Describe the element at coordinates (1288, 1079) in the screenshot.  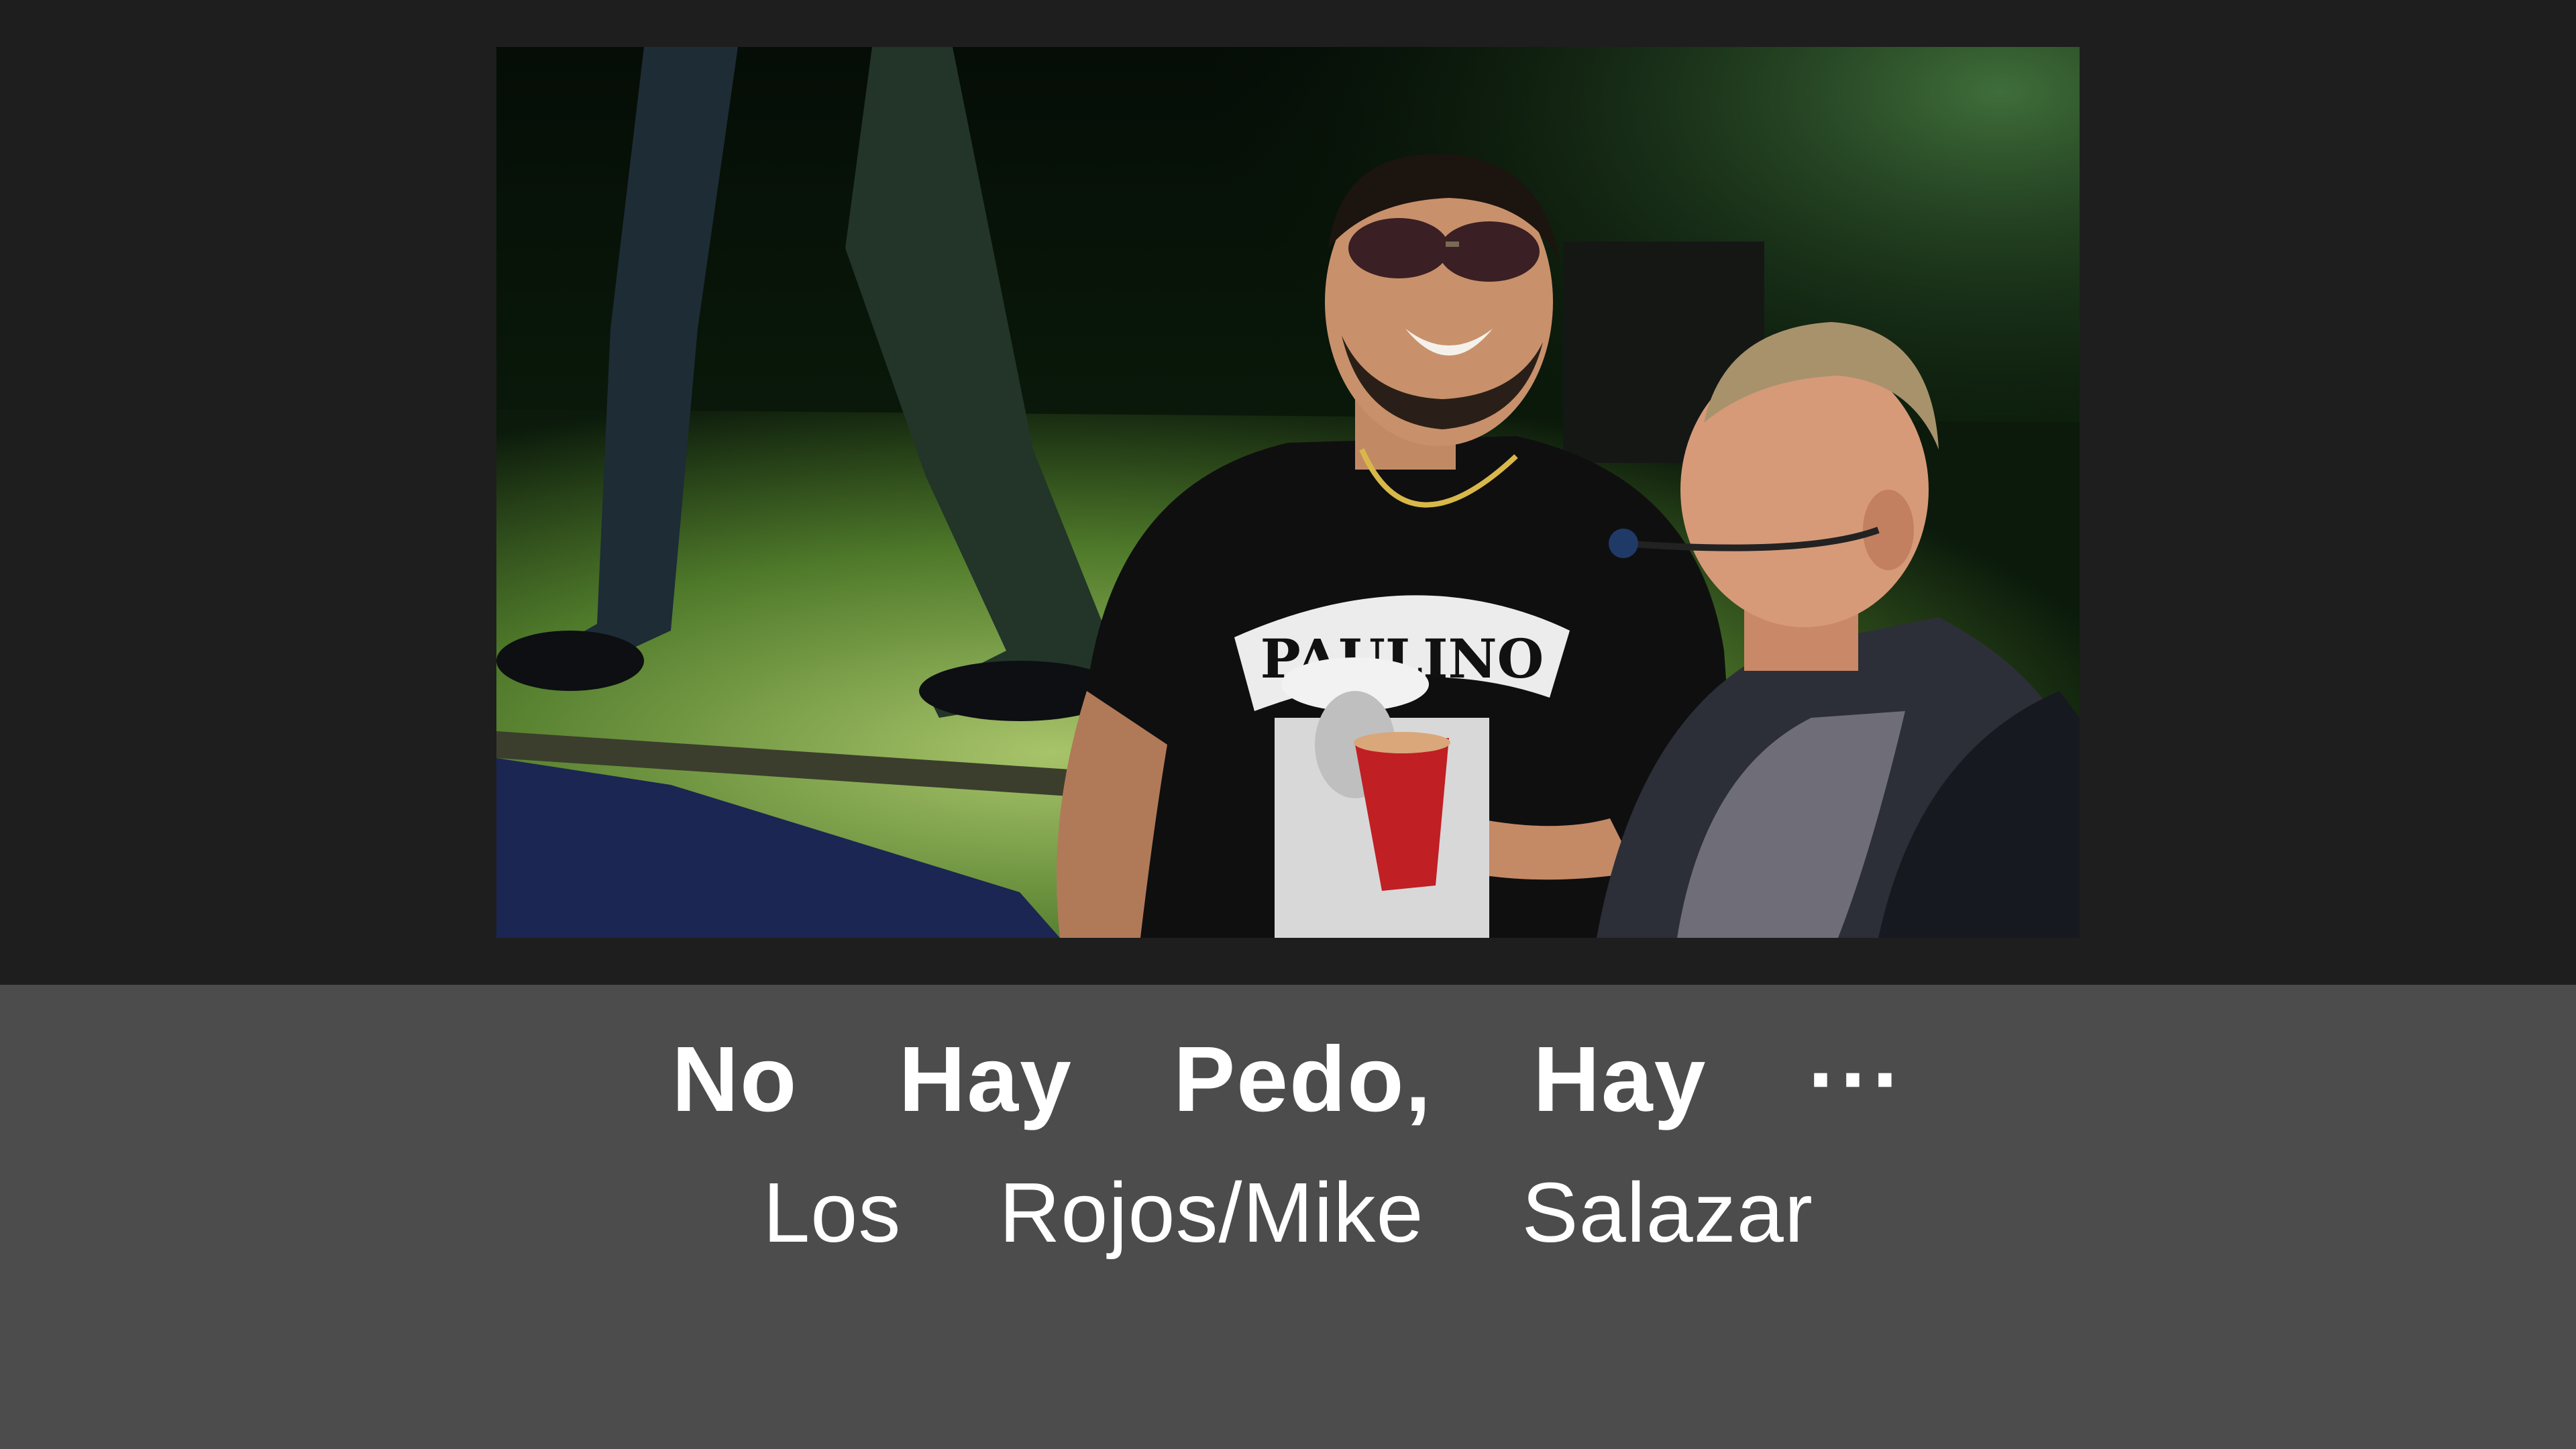
I see `song-title: No Hay Pedo, Hay ···` at that location.